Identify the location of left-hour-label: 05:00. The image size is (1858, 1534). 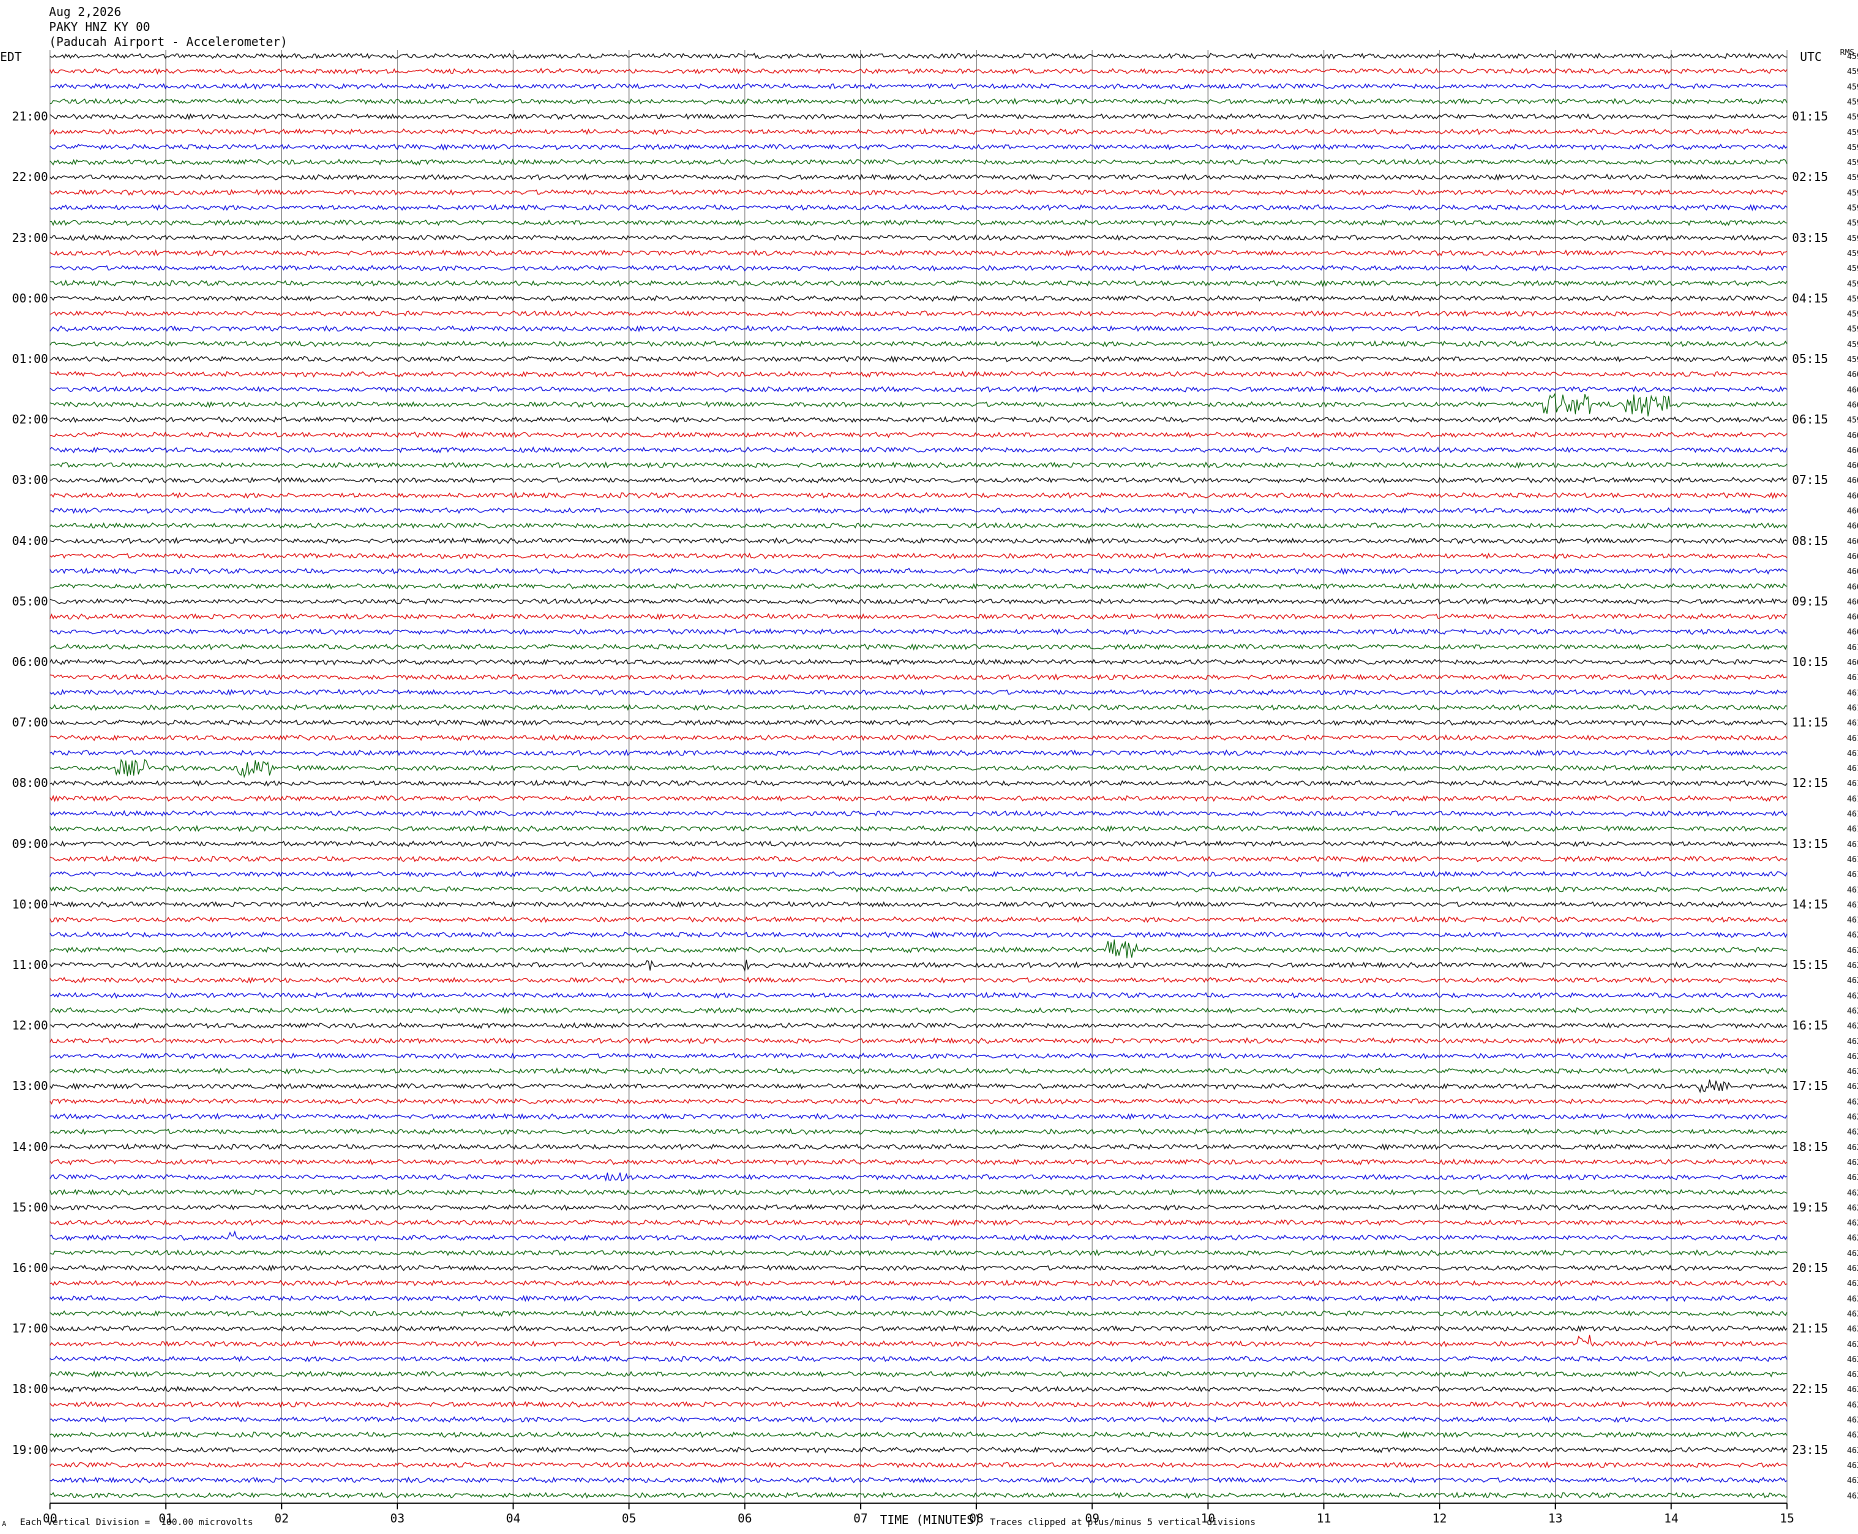
(30, 601).